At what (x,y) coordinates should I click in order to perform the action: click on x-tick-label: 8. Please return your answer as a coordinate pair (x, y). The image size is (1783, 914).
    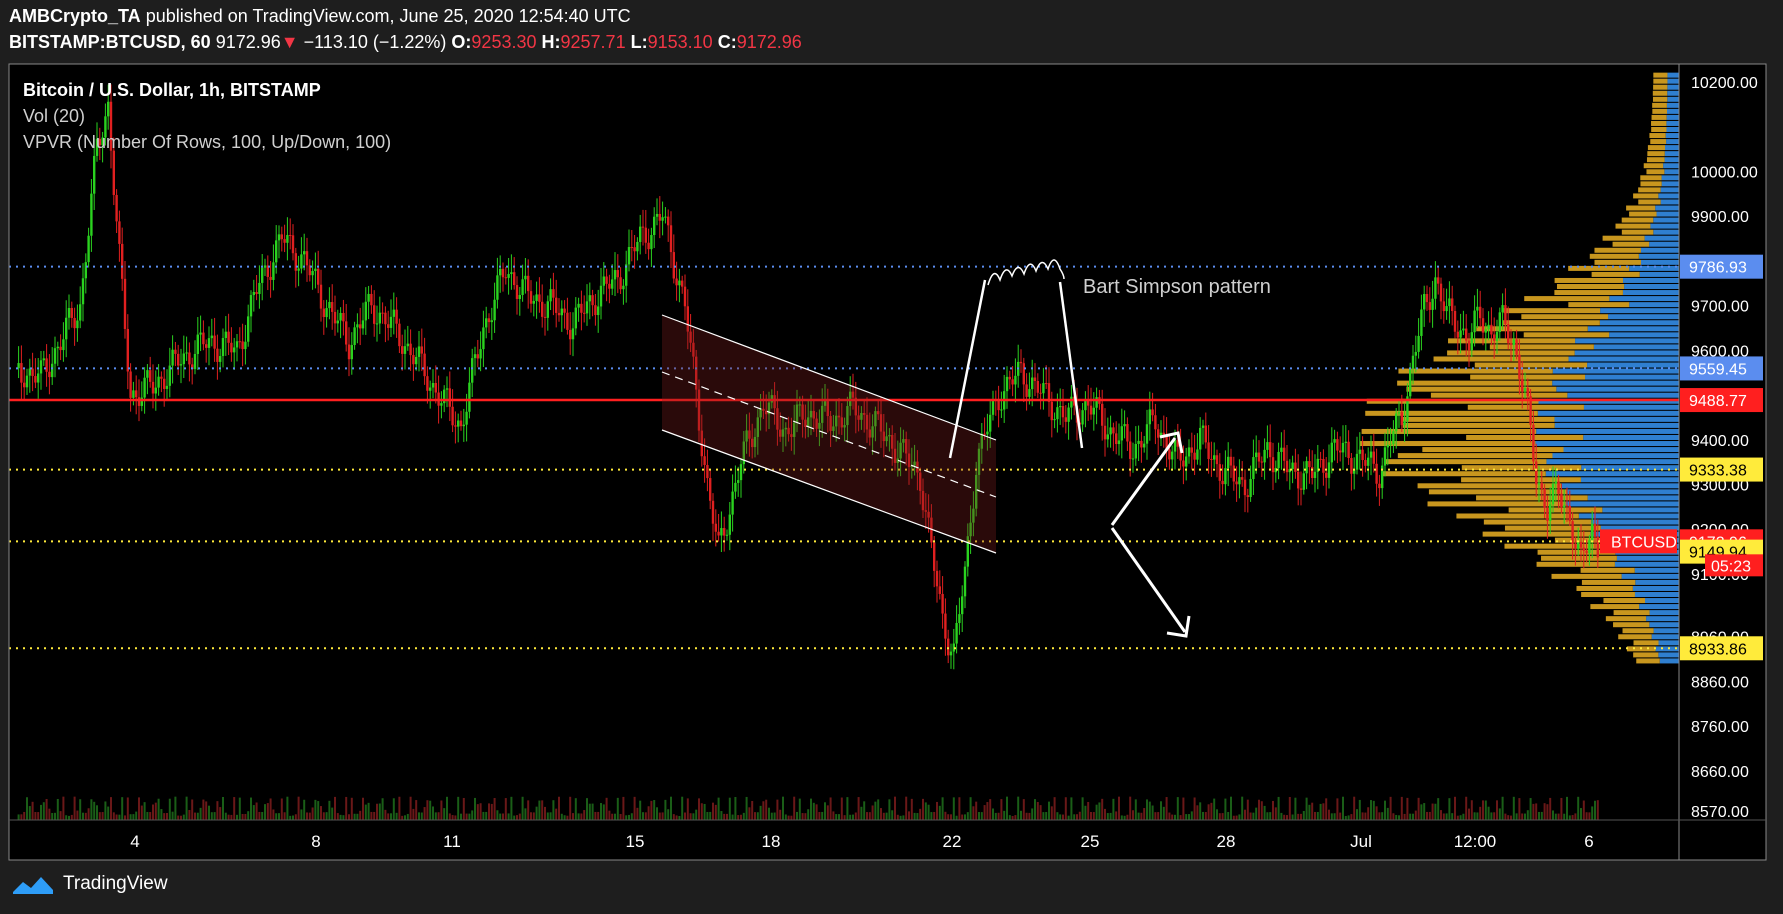
    Looking at the image, I should click on (315, 841).